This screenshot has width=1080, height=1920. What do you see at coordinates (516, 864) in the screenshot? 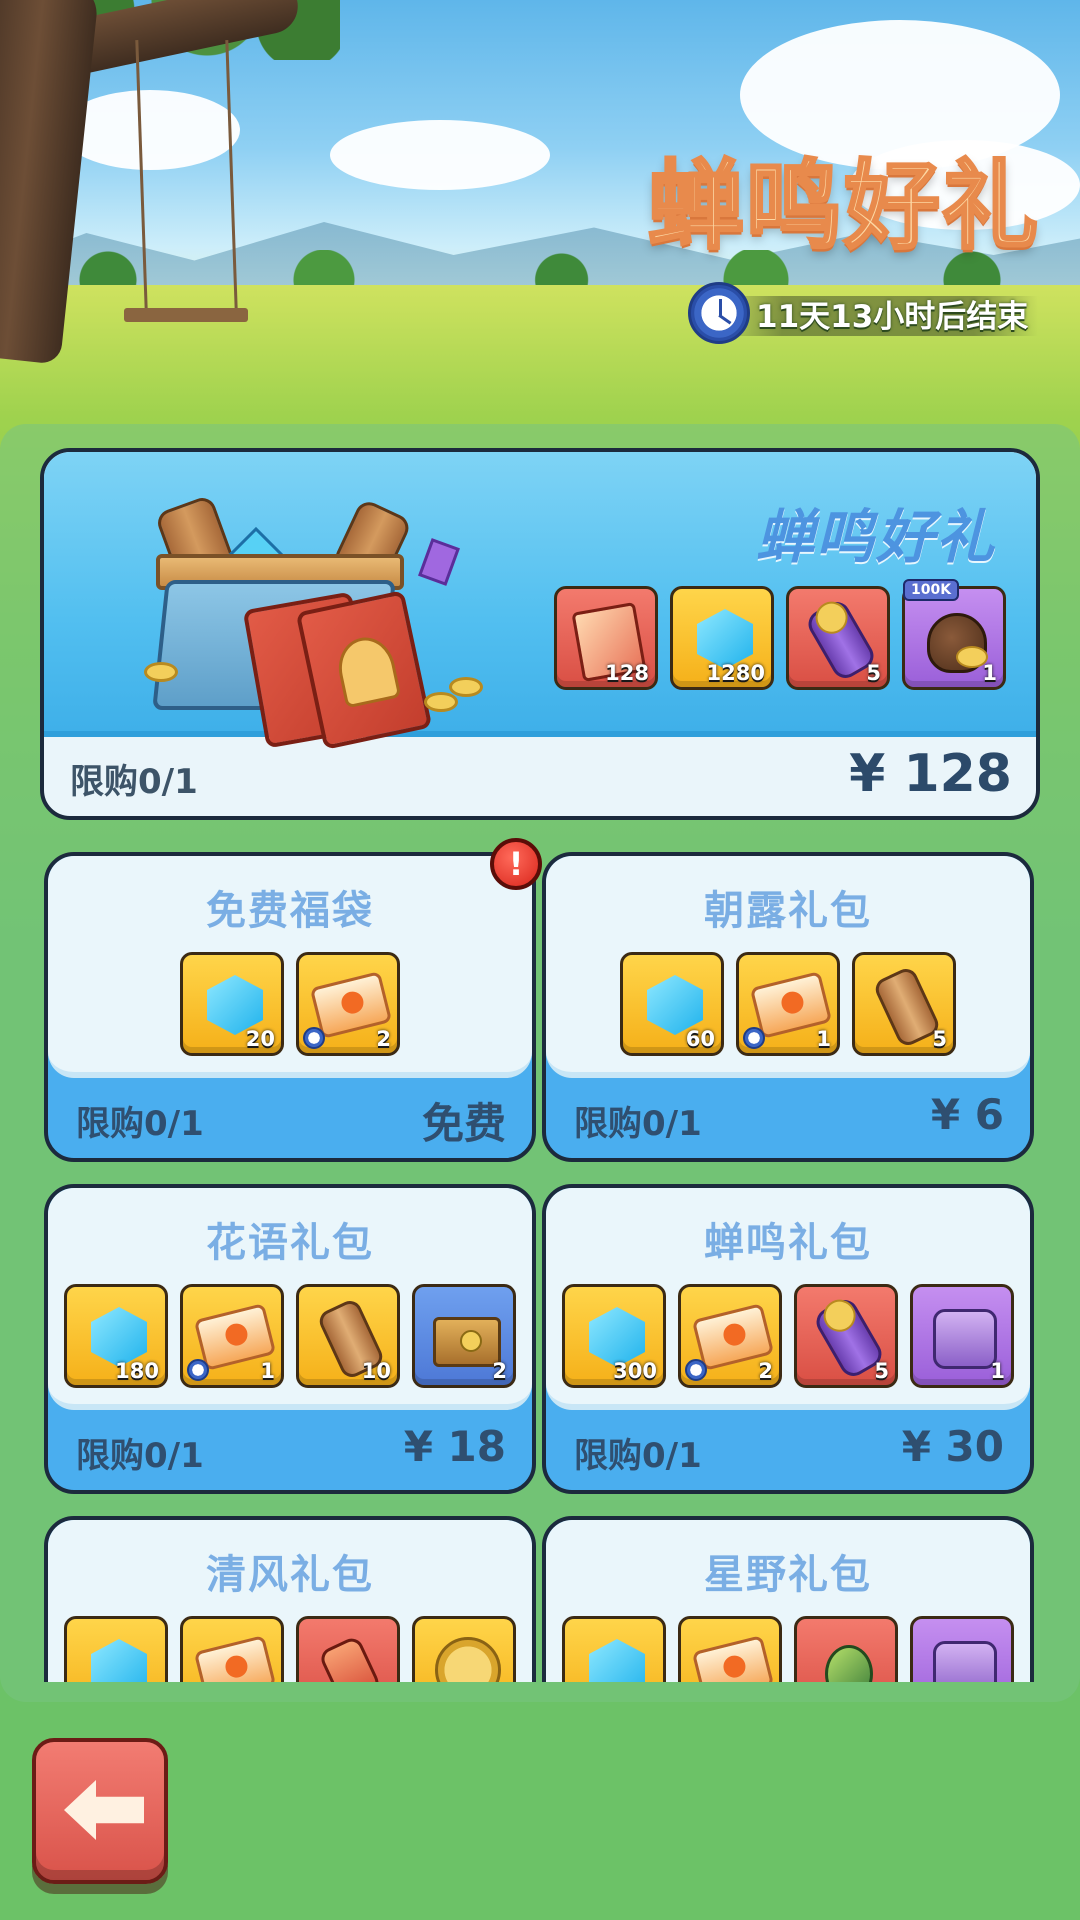
I see `alert-badge: !` at bounding box center [516, 864].